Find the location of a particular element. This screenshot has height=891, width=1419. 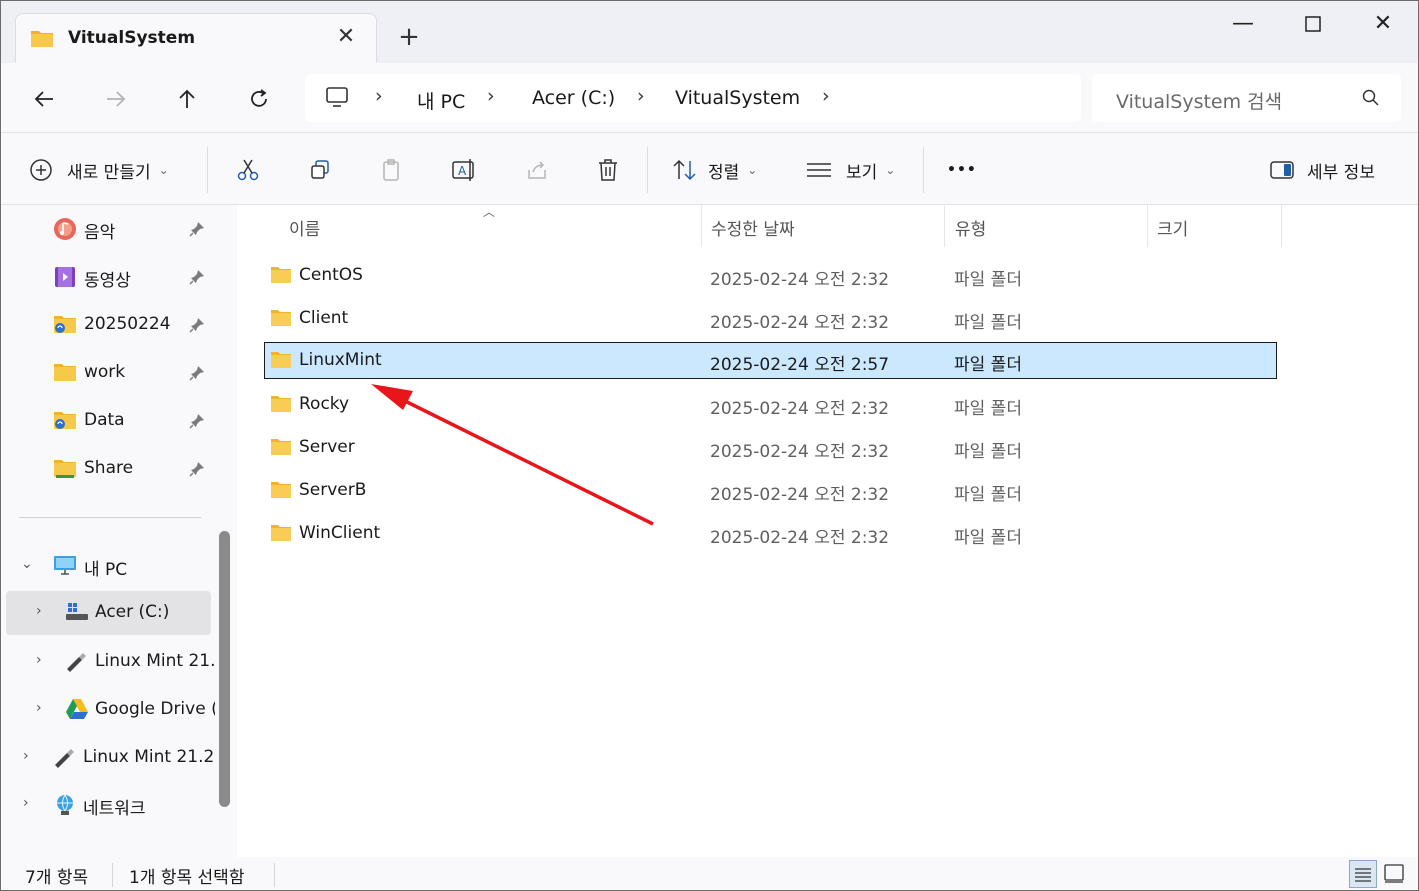

up-button is located at coordinates (187, 99).